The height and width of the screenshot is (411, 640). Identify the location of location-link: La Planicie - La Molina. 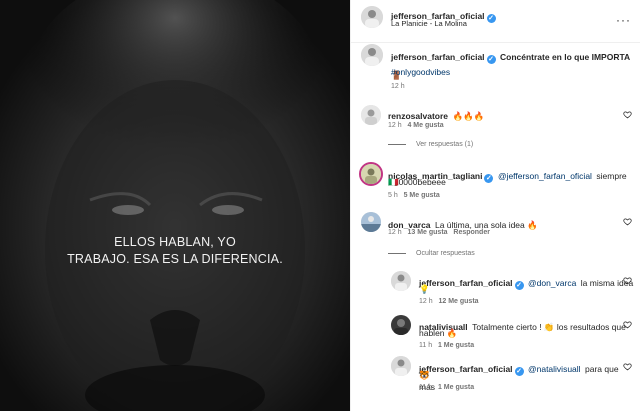
(429, 23).